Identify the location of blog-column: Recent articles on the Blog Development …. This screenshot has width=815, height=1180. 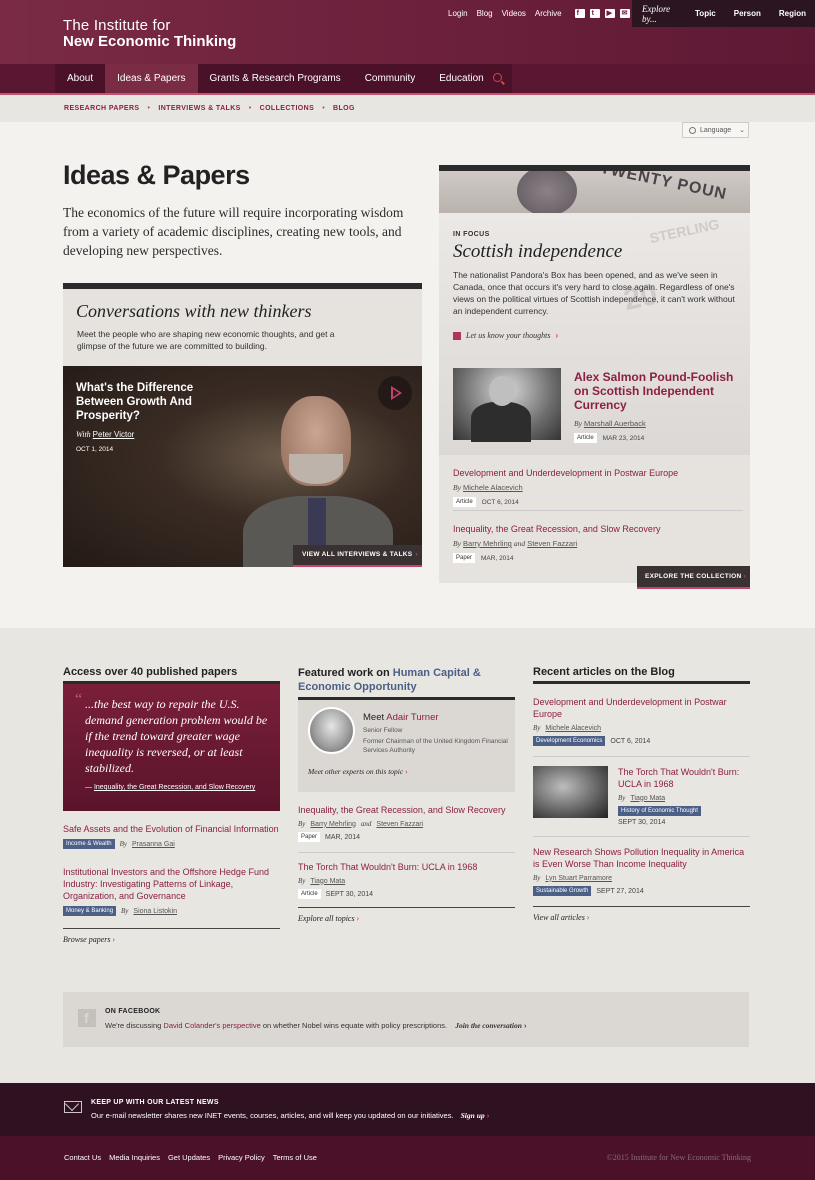
(641, 794).